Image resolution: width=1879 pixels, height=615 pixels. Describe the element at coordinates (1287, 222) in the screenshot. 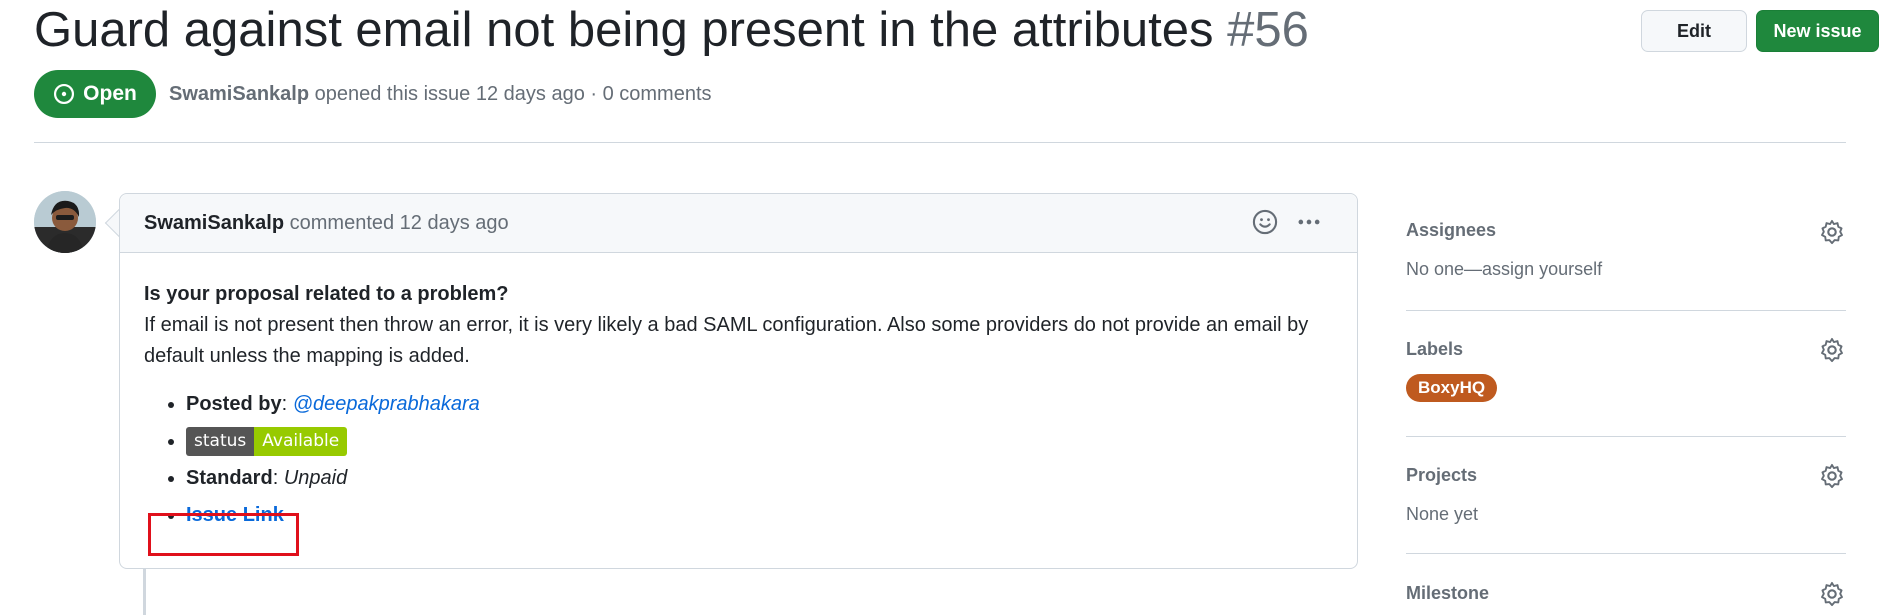

I see `comment-actions` at that location.